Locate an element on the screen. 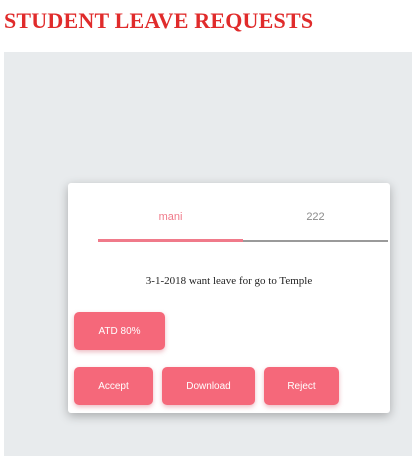  tab-mani: mani is located at coordinates (170, 217).